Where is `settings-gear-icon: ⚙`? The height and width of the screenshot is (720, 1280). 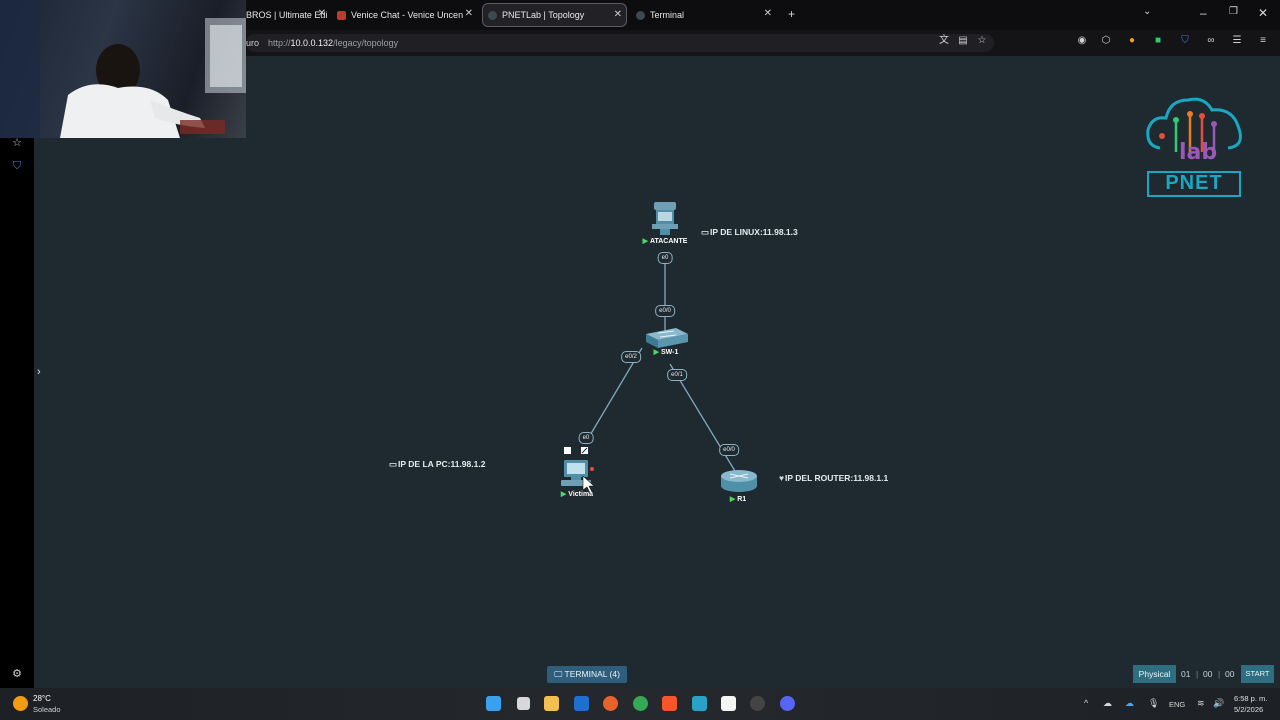 settings-gear-icon: ⚙ is located at coordinates (17, 673).